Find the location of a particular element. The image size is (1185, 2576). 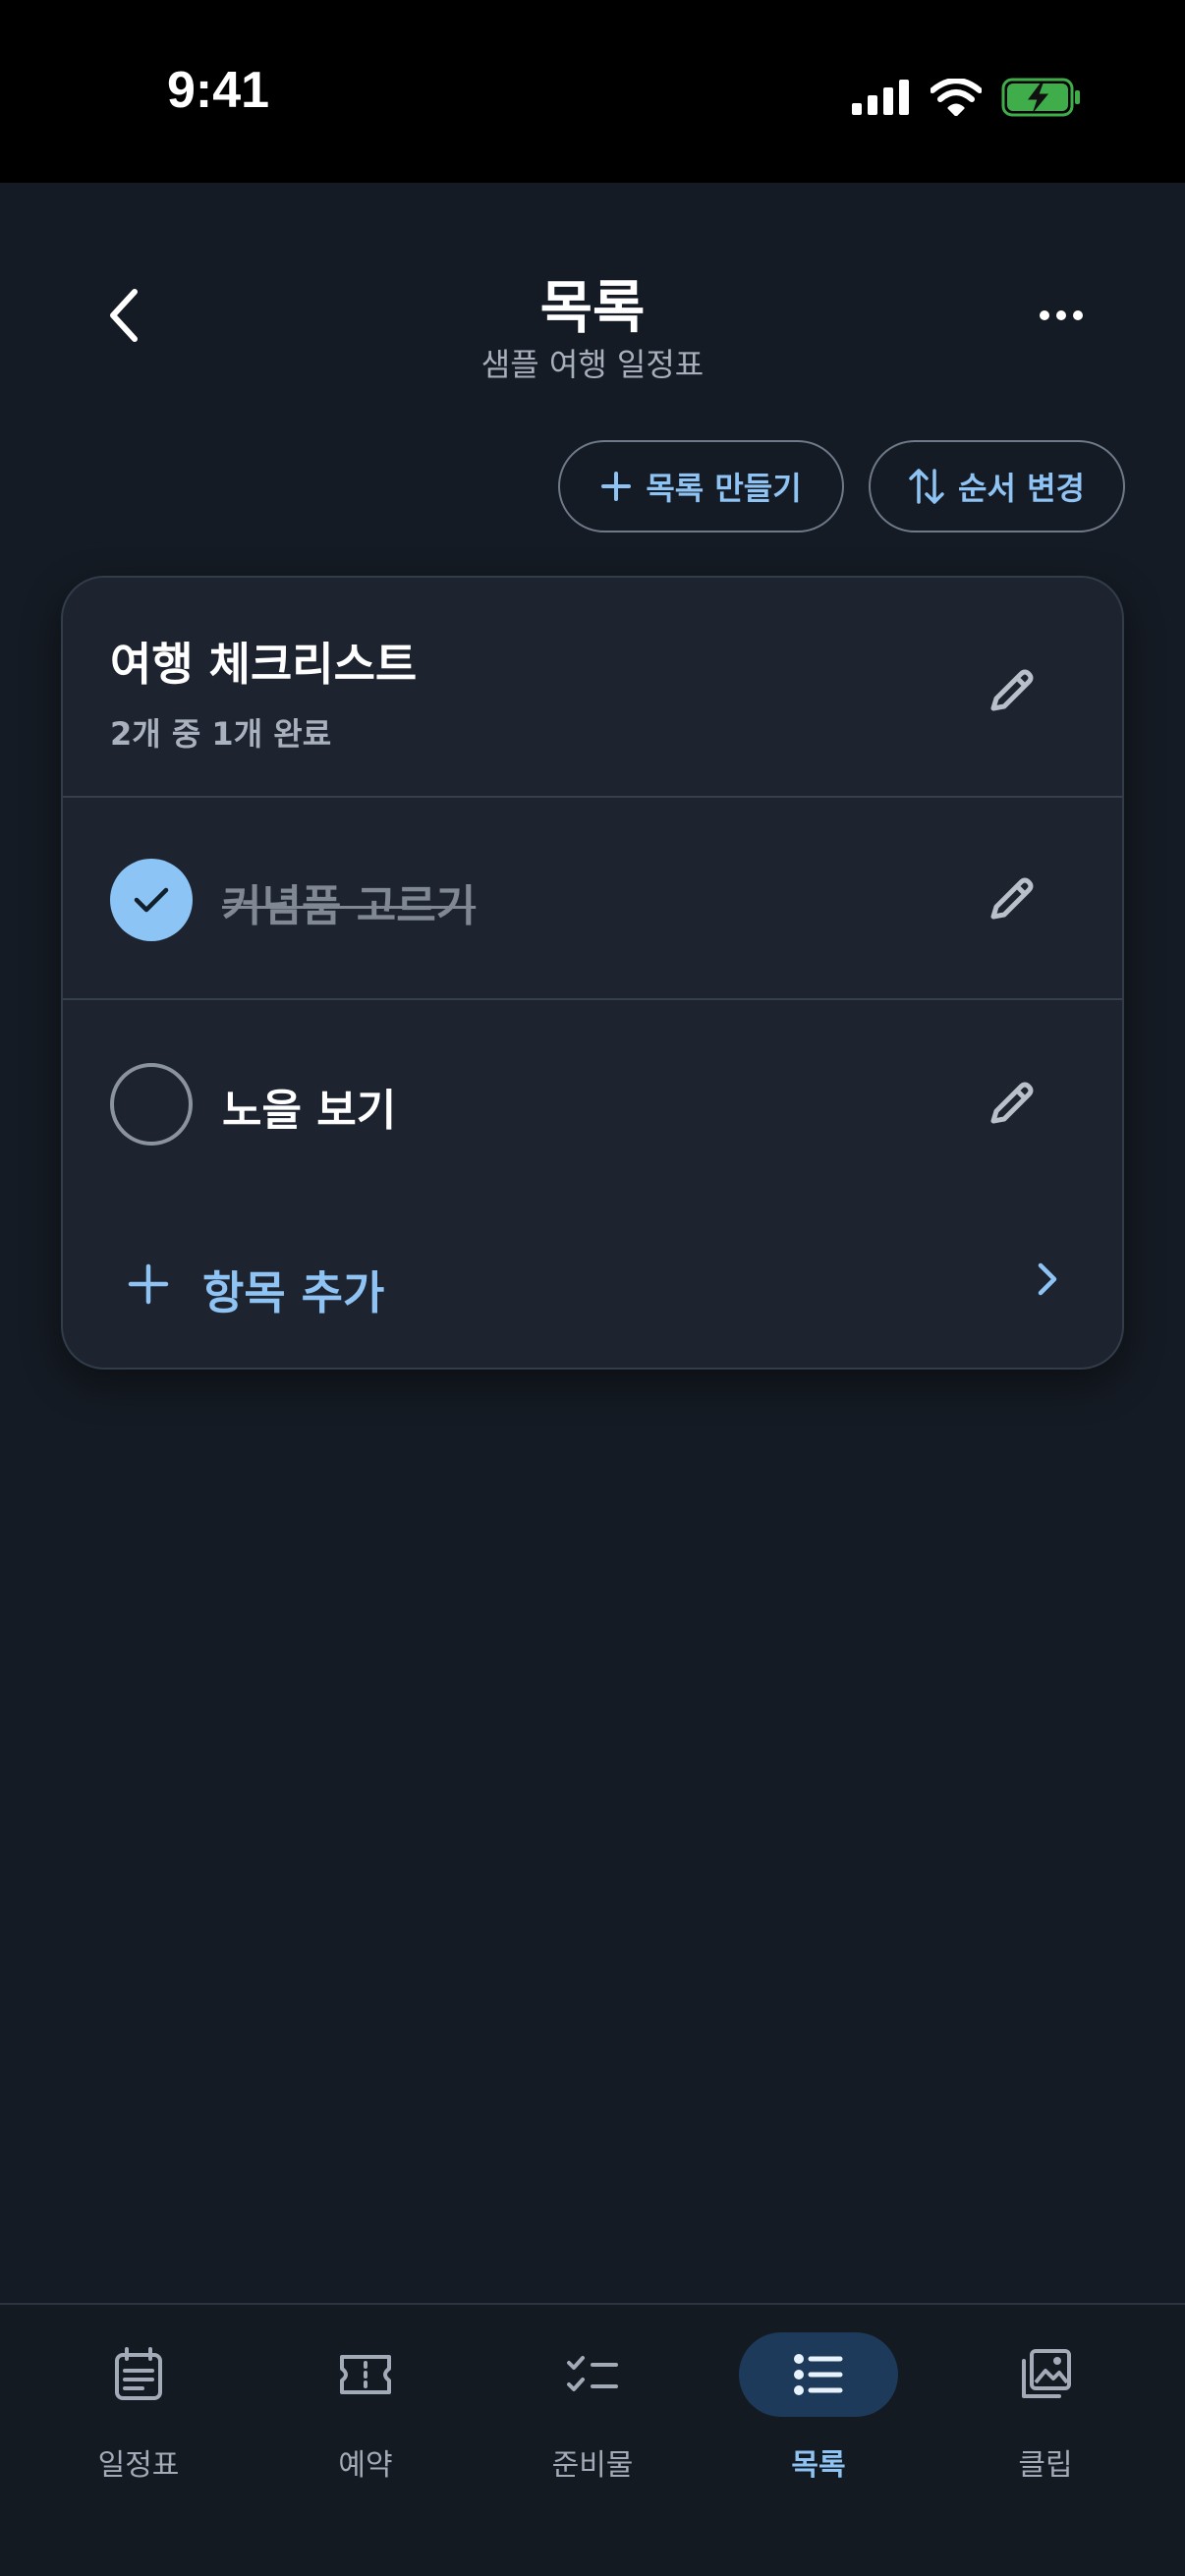

add-item-label: 항목 추가 is located at coordinates (293, 1292).